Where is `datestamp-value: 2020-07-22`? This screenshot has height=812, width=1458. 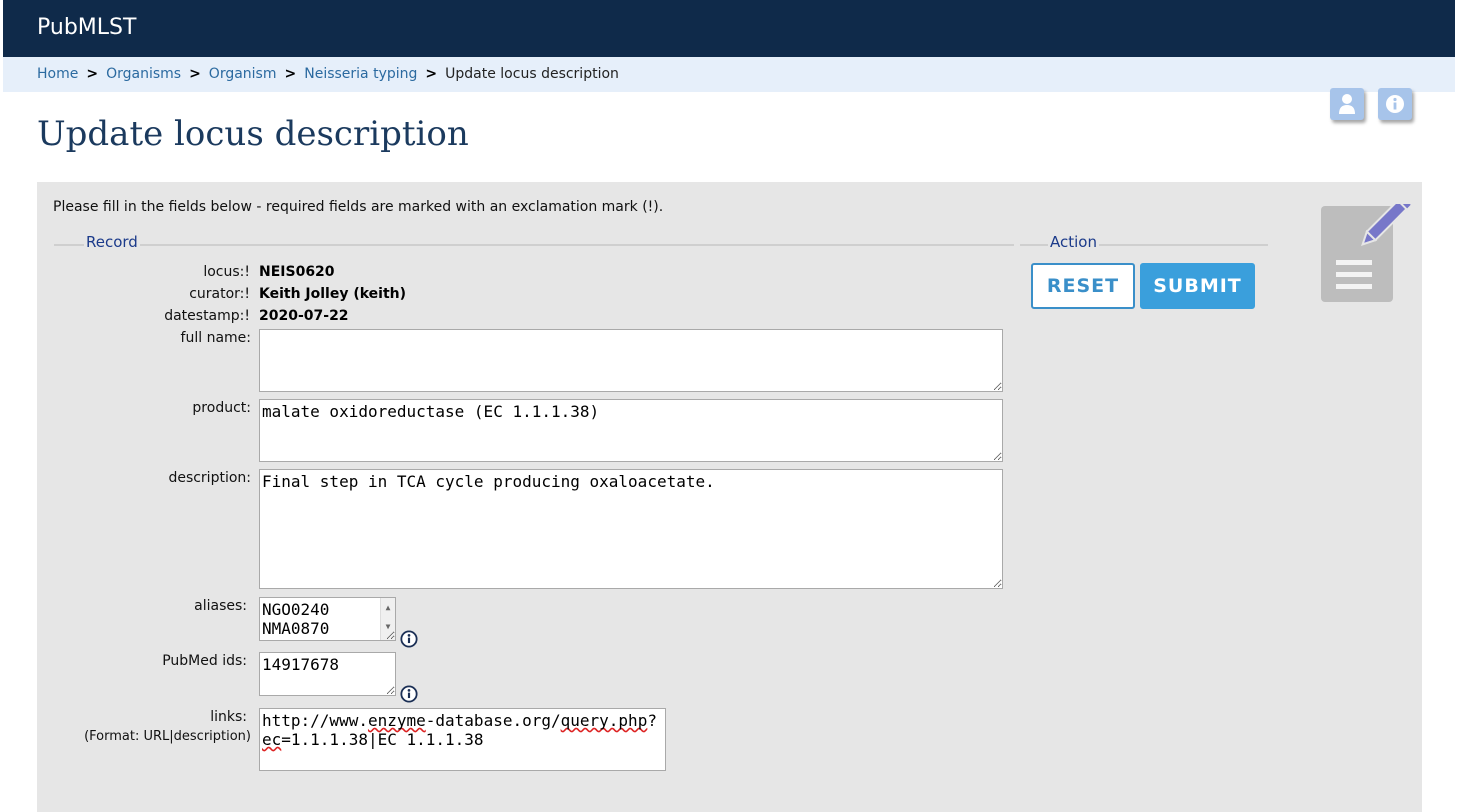 datestamp-value: 2020-07-22 is located at coordinates (304, 316).